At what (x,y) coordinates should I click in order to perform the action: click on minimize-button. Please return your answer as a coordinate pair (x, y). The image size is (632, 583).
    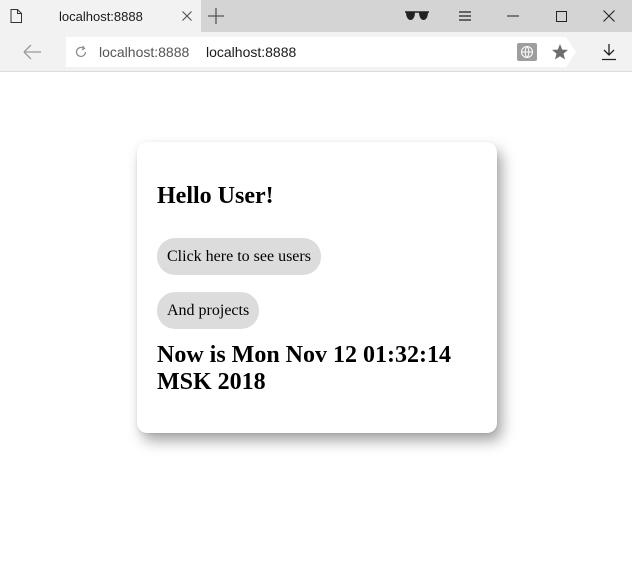
    Looking at the image, I should click on (513, 16).